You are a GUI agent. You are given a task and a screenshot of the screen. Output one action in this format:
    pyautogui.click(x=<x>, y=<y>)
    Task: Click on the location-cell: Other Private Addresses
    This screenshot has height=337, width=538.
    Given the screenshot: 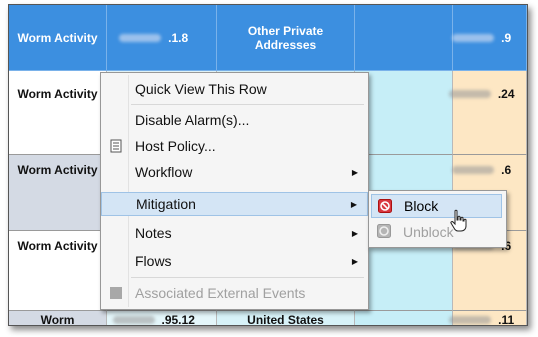 What is the action you would take?
    pyautogui.click(x=286, y=38)
    